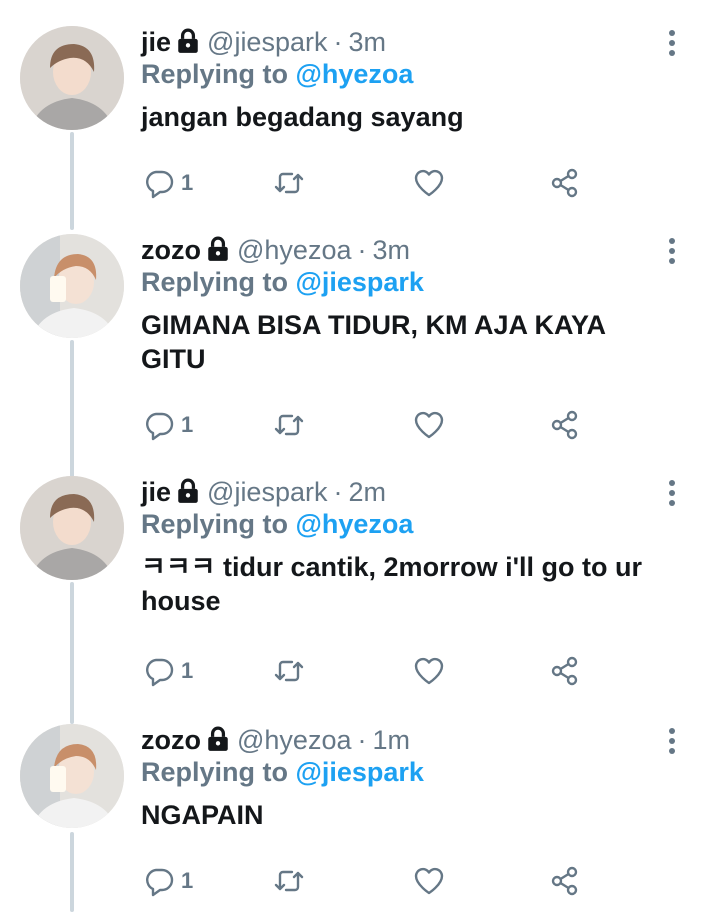  Describe the element at coordinates (302, 117) in the screenshot. I see `tweet-text: jangan begadang sayang` at that location.